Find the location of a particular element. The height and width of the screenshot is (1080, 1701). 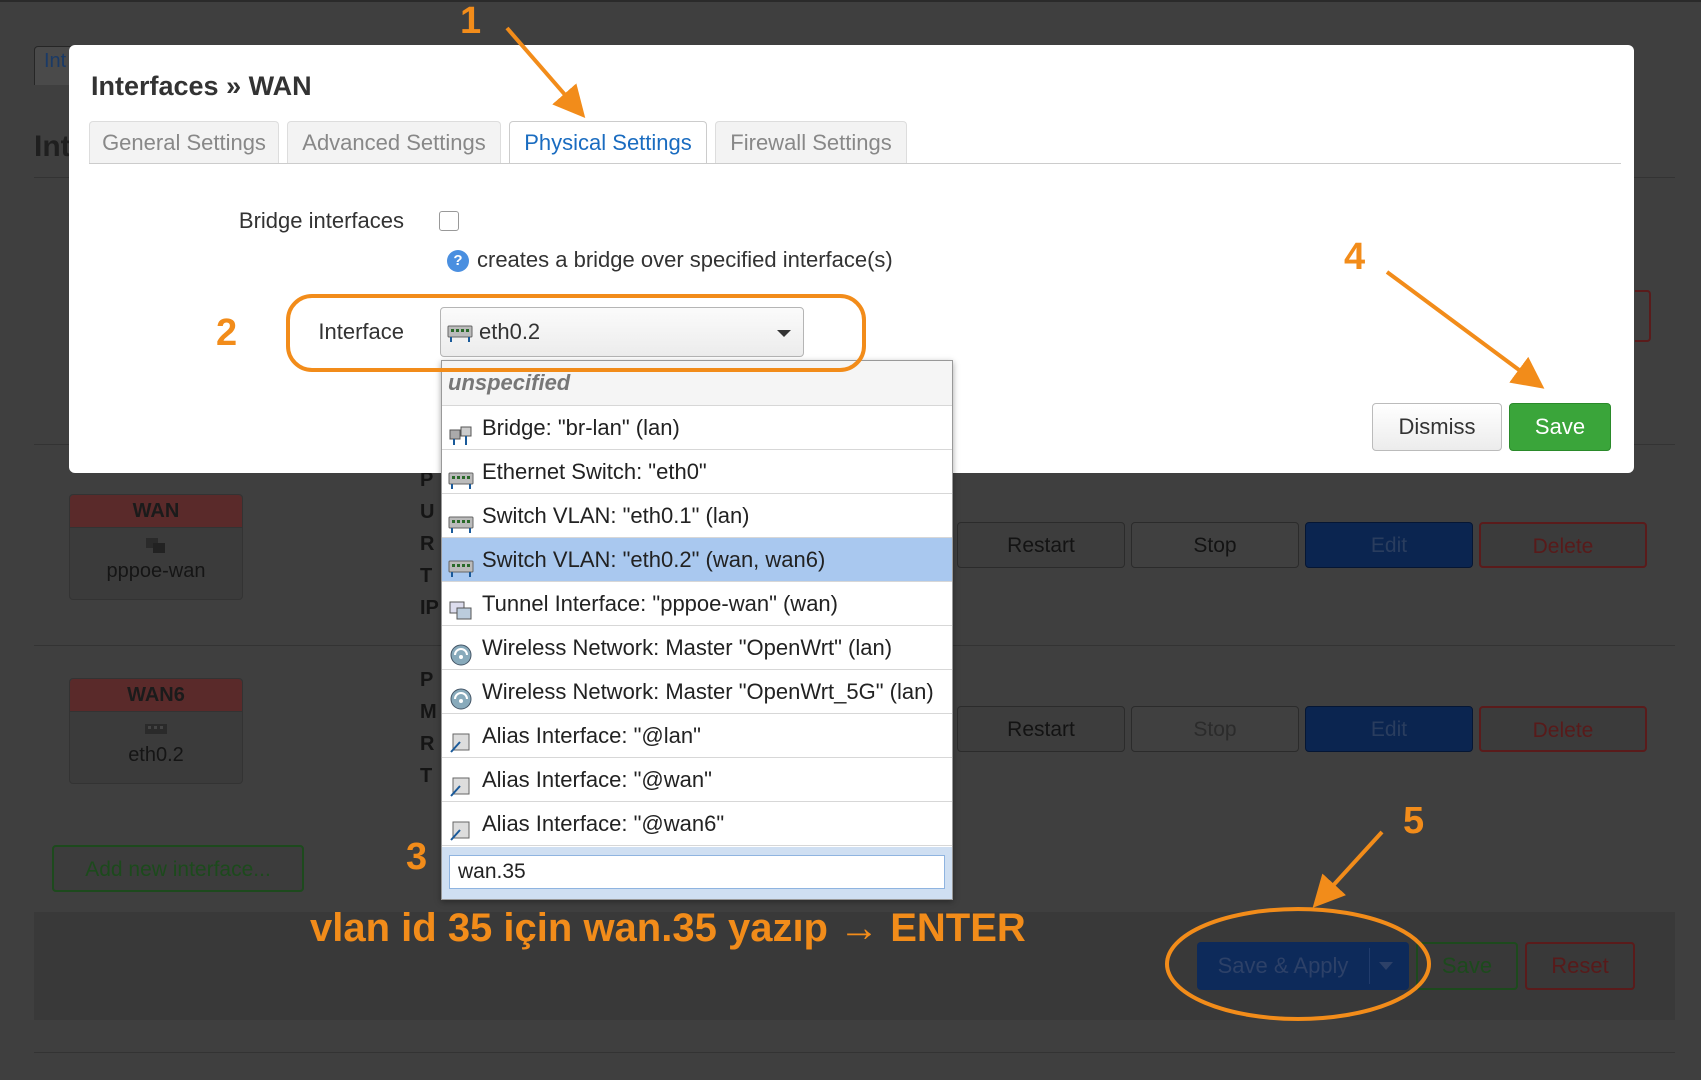

annotation-step-4: 4 is located at coordinates (1355, 257).